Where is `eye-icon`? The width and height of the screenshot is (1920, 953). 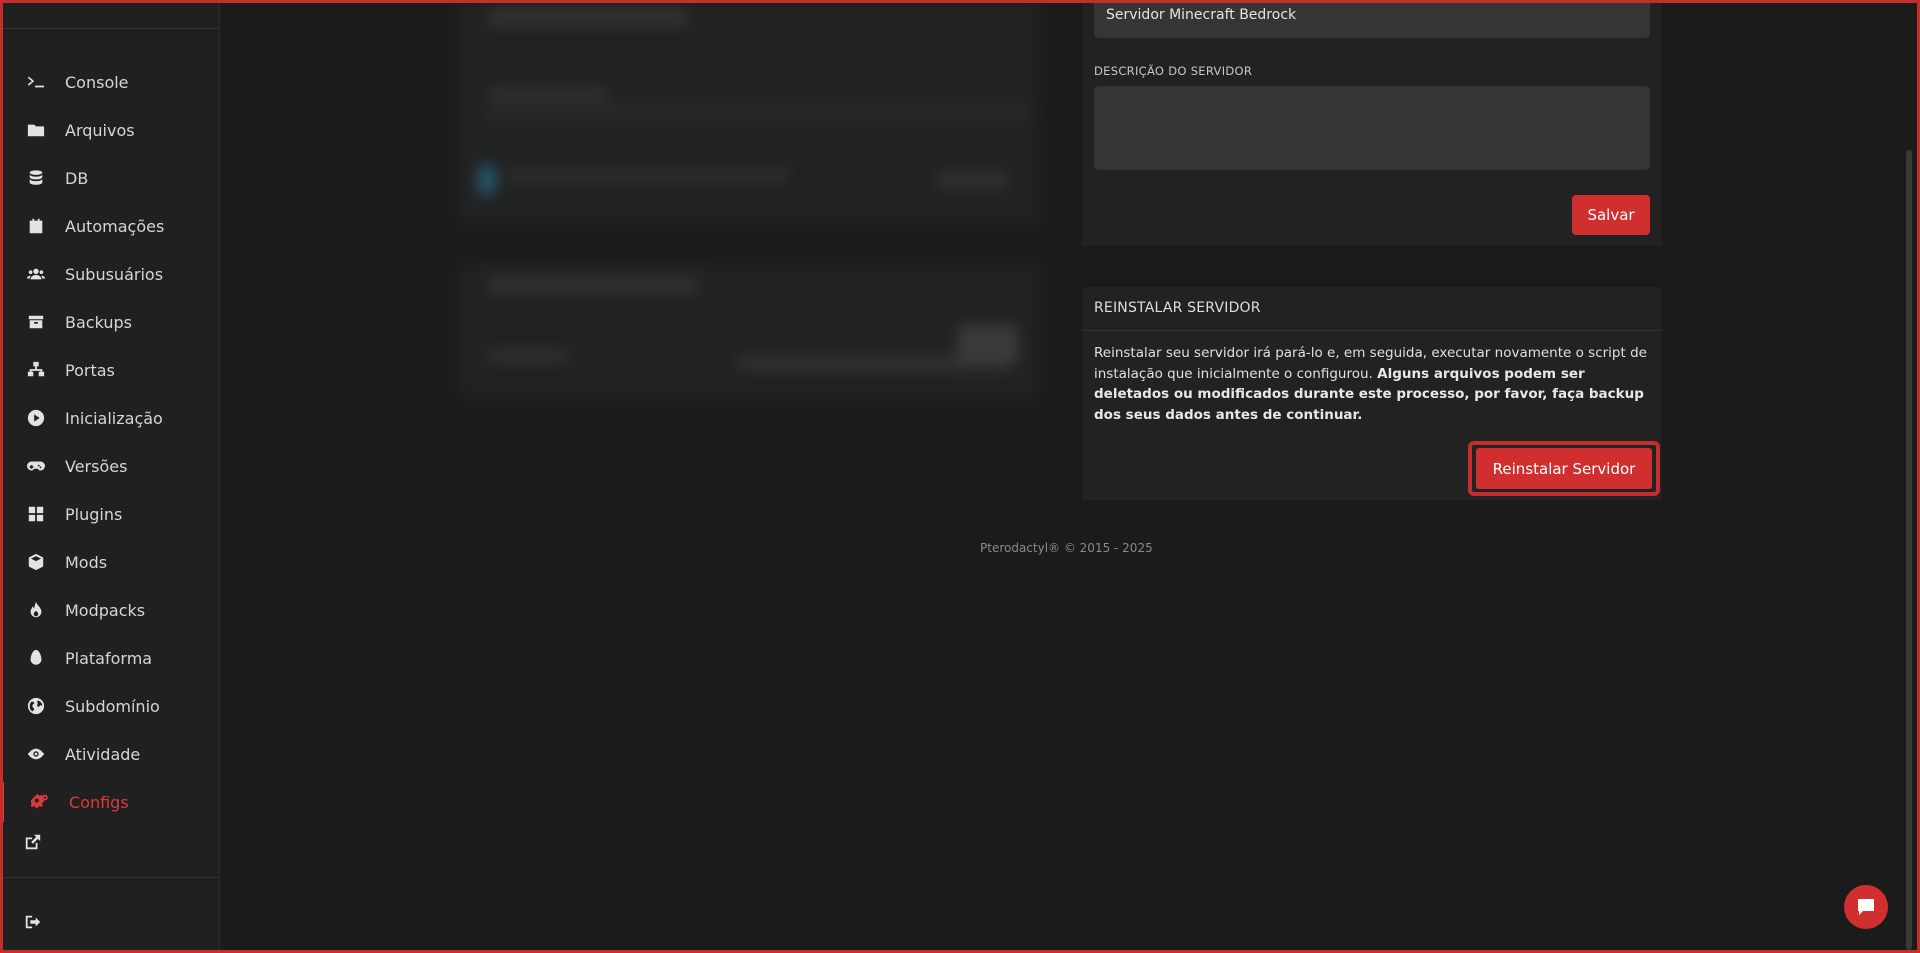
eye-icon is located at coordinates (38, 754).